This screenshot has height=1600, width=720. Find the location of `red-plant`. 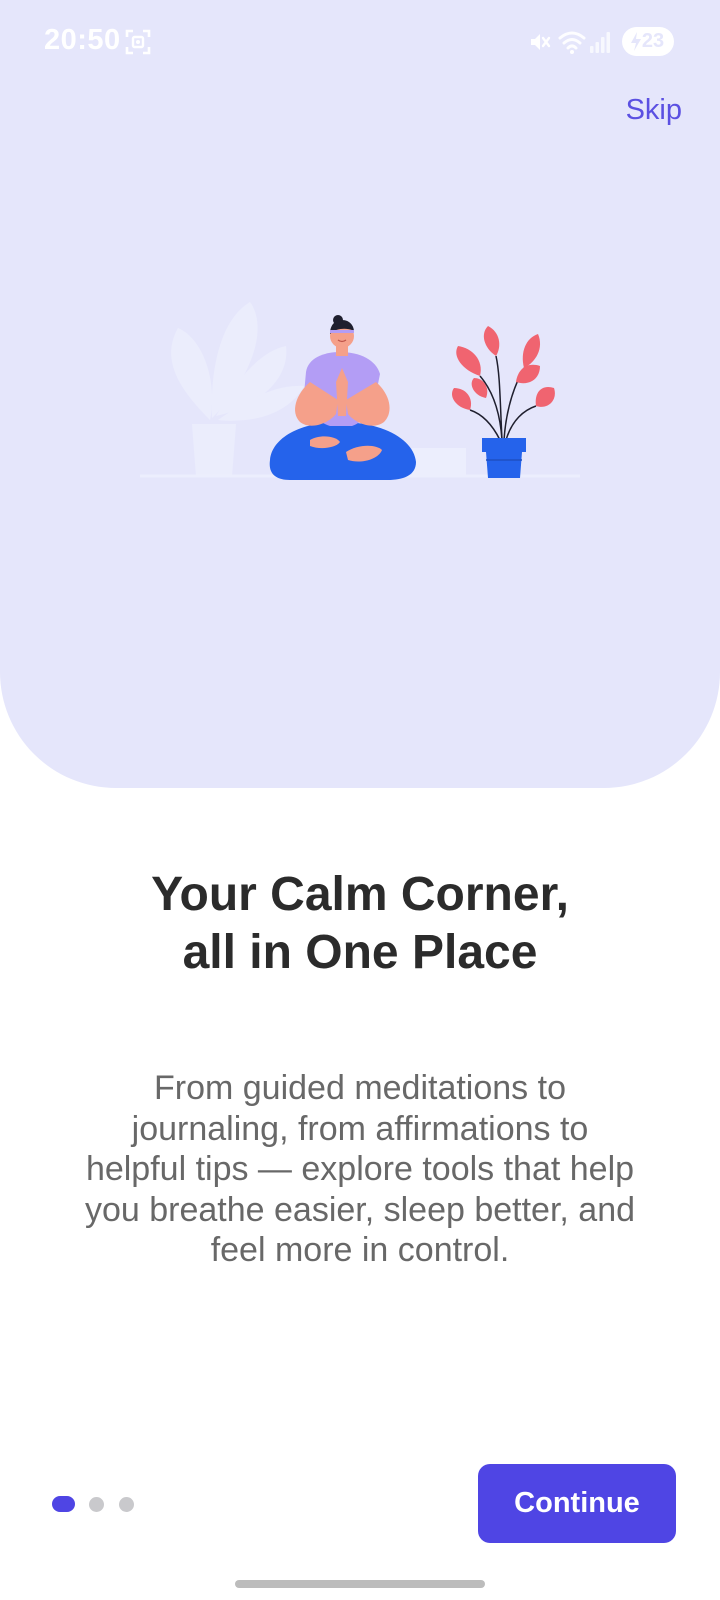

red-plant is located at coordinates (503, 402).